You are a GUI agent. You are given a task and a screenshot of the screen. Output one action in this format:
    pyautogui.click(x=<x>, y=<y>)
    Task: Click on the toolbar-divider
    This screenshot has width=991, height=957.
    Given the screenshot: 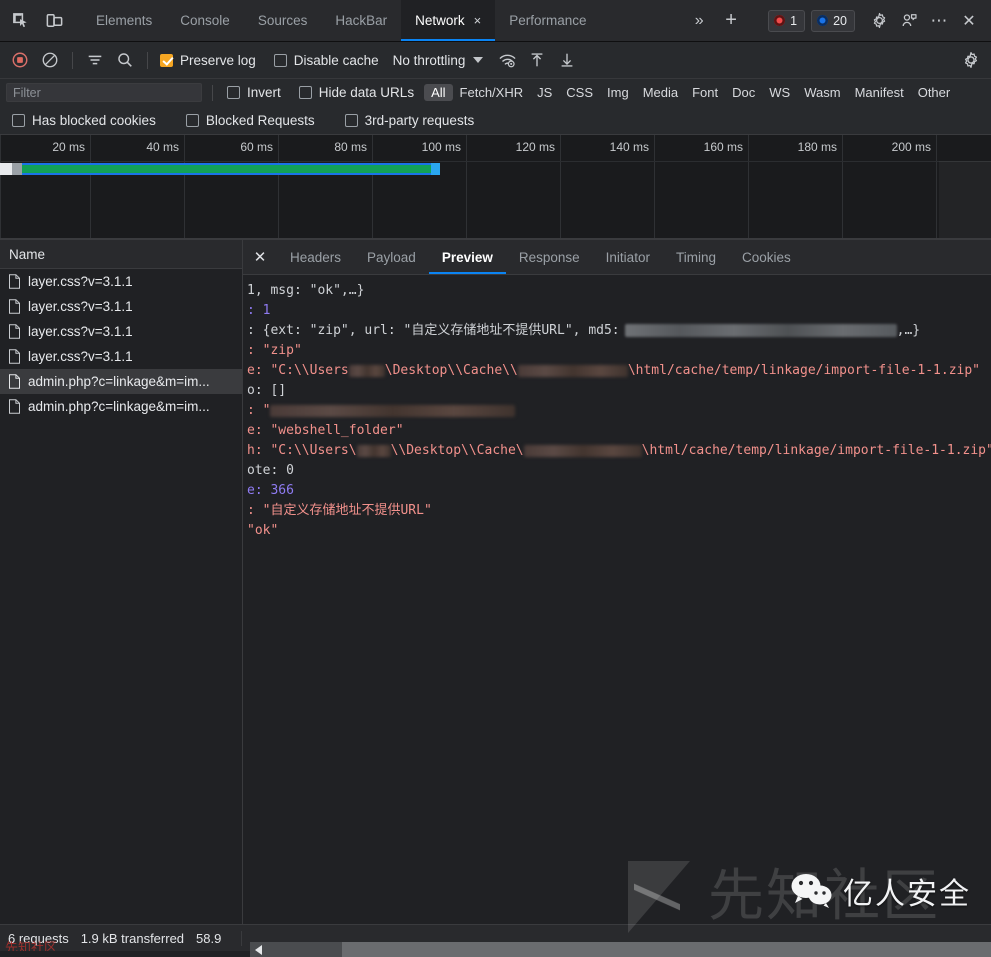 What is the action you would take?
    pyautogui.click(x=147, y=60)
    